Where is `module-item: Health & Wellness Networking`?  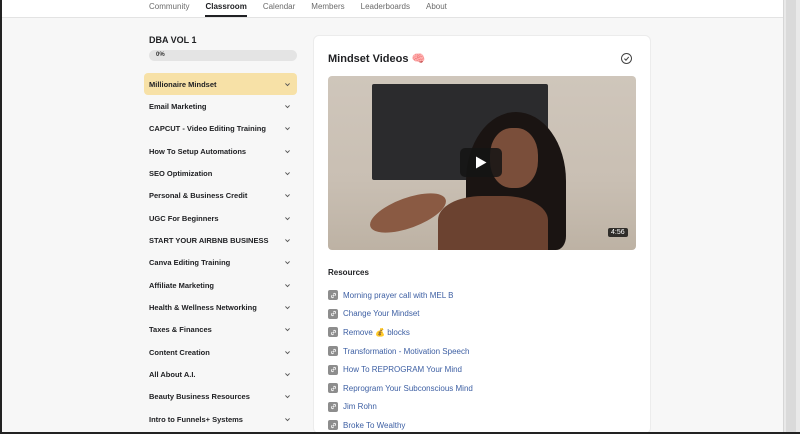 module-item: Health & Wellness Networking is located at coordinates (220, 307).